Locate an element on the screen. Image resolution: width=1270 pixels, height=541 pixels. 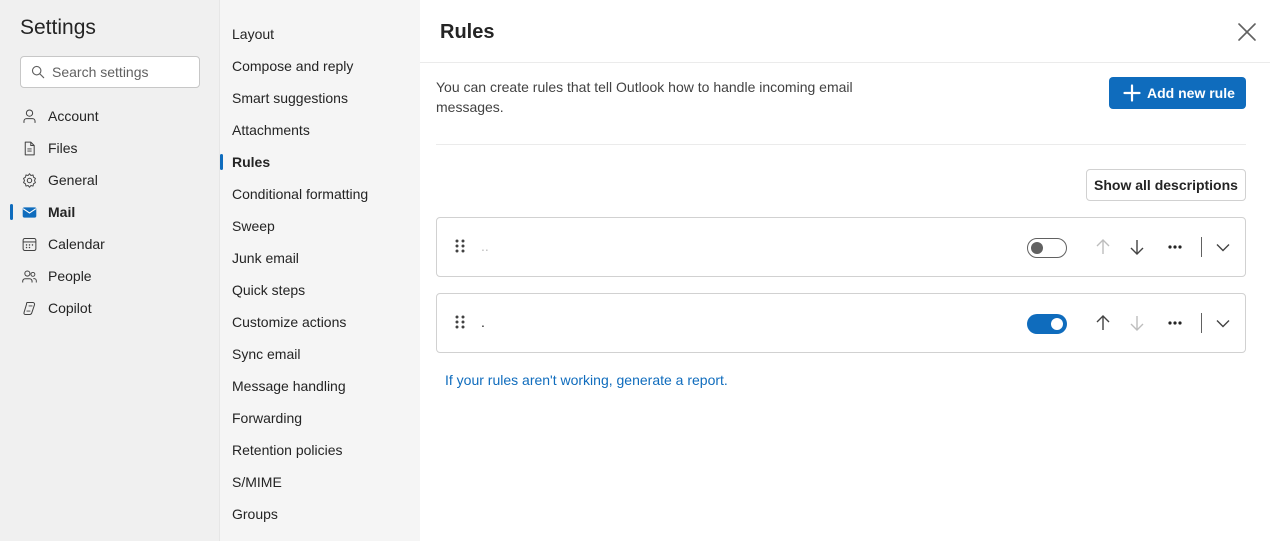
menu-item-label: Quick steps is located at coordinates (269, 290).